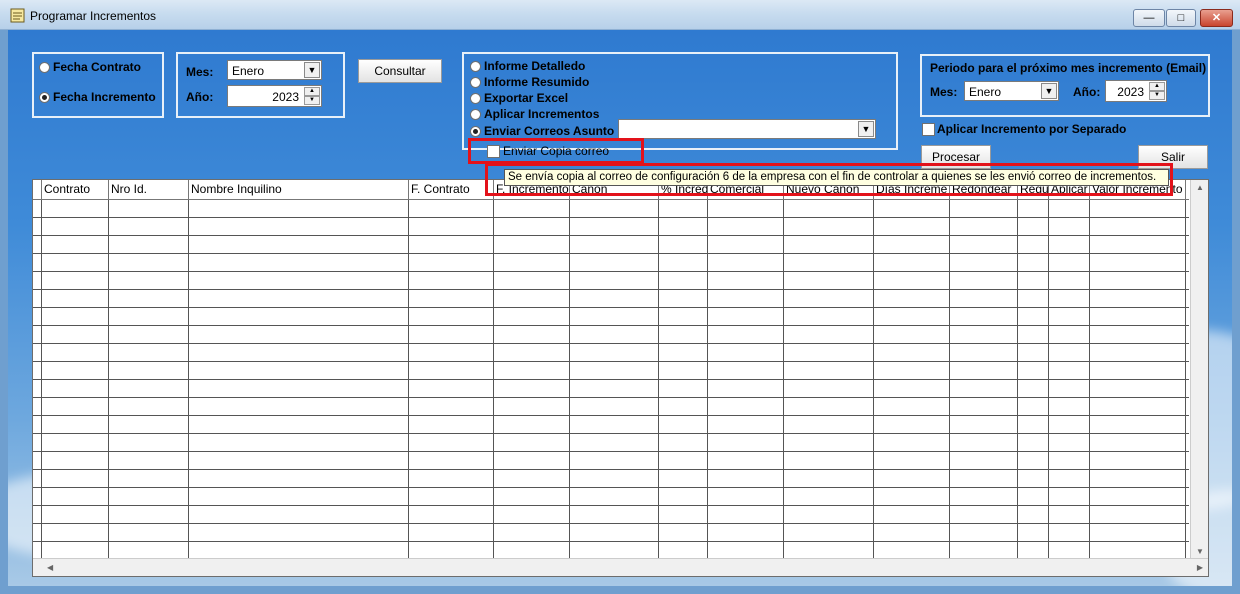 This screenshot has height=594, width=1240. What do you see at coordinates (248, 71) in the screenshot?
I see `month-value: Enero` at bounding box center [248, 71].